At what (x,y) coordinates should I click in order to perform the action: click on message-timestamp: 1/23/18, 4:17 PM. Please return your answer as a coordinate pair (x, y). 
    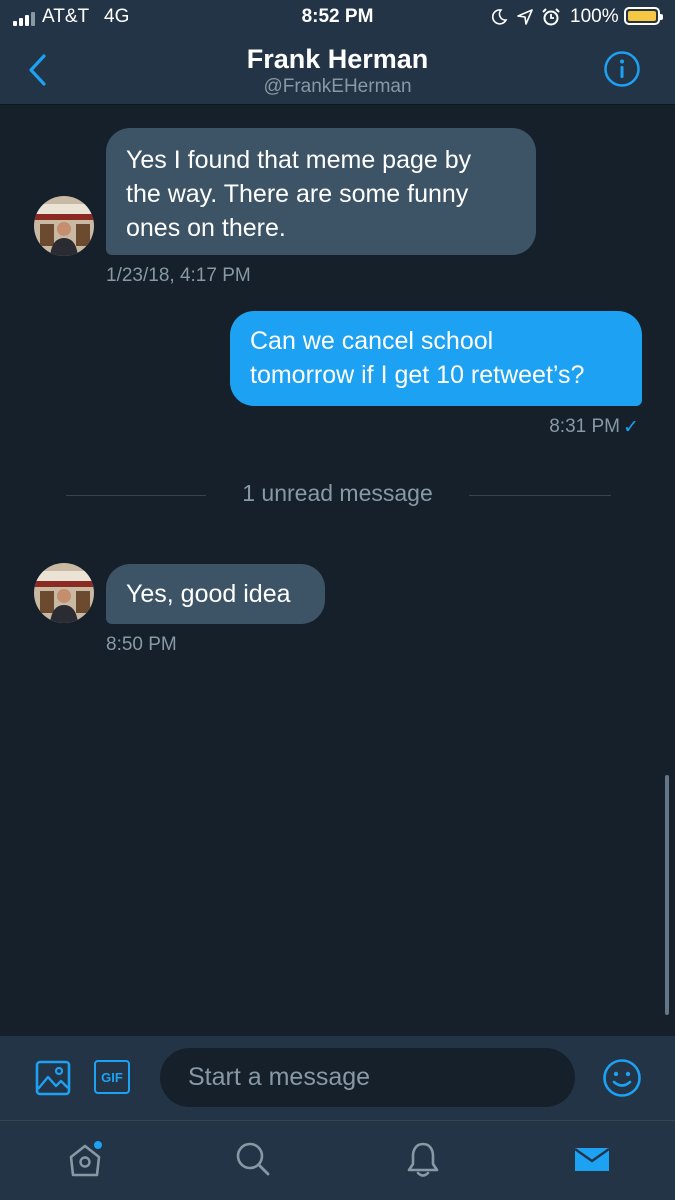
    Looking at the image, I should click on (178, 275).